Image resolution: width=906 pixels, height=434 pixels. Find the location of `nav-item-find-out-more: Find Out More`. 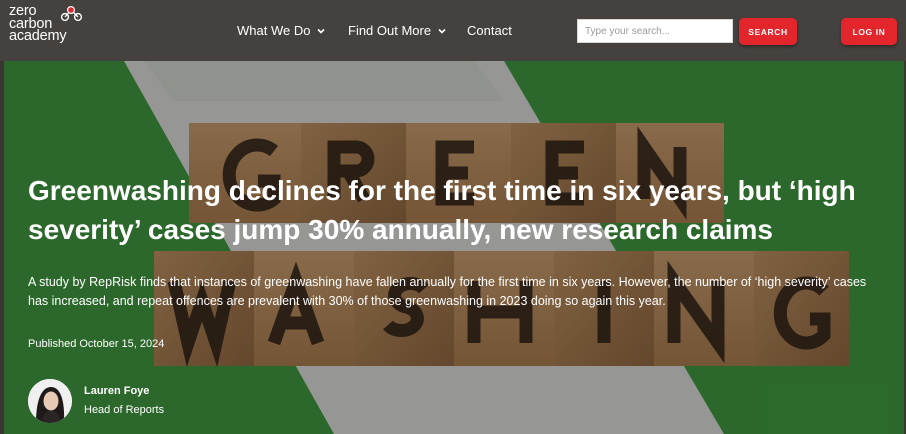

nav-item-find-out-more: Find Out More is located at coordinates (397, 30).